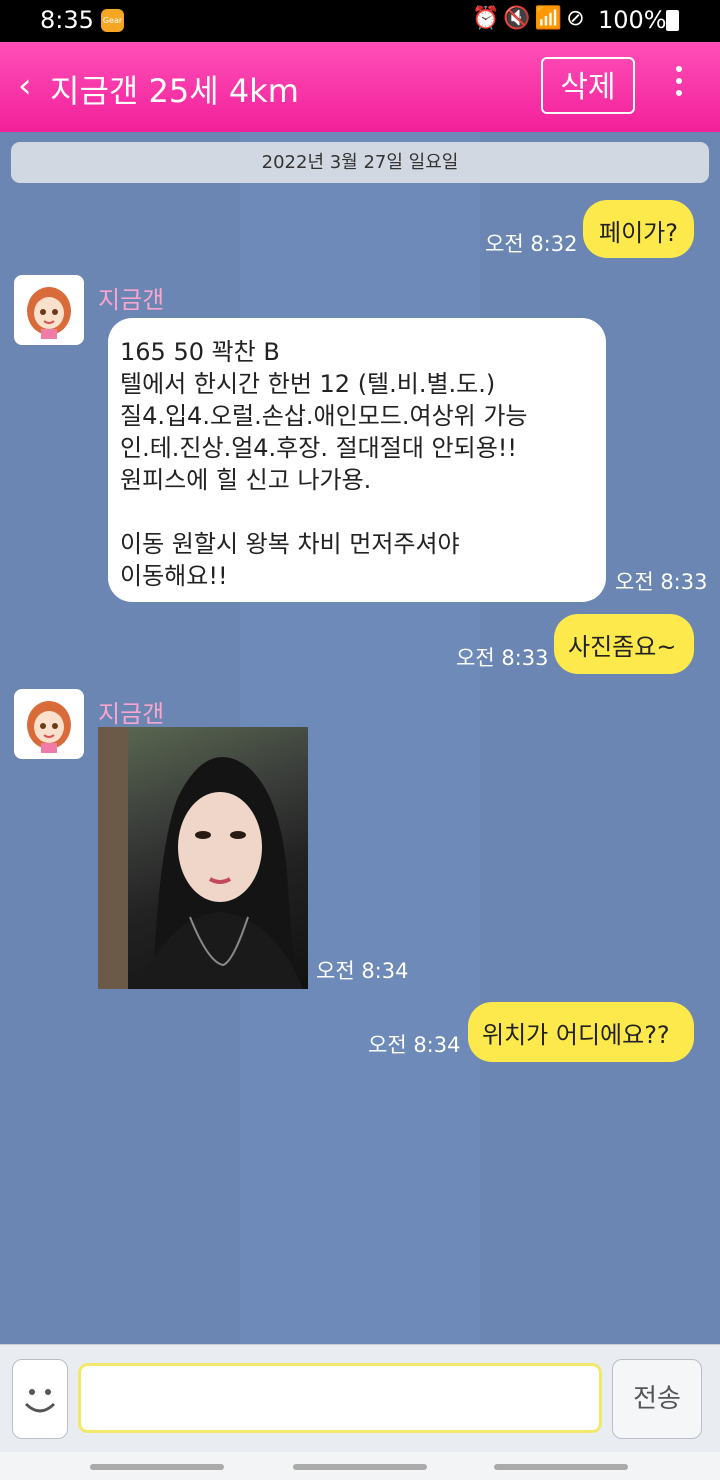 The height and width of the screenshot is (1480, 720). Describe the element at coordinates (112, 20) in the screenshot. I see `gear-app-icon: Gear` at that location.